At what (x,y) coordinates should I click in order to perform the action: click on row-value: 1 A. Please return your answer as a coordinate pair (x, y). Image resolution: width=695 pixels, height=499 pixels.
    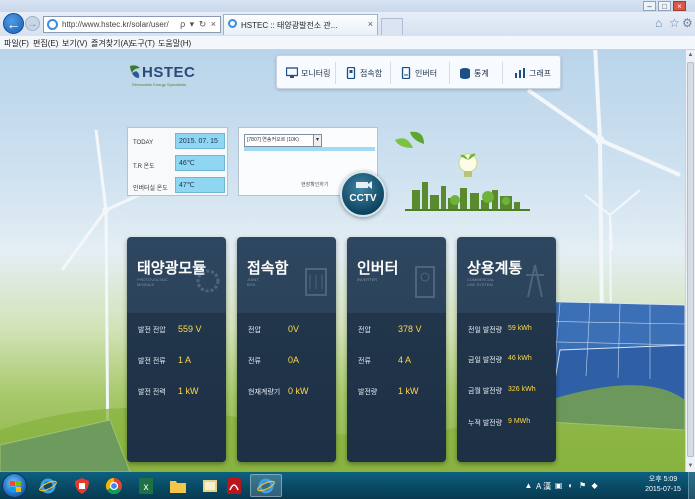
    Looking at the image, I should click on (185, 360).